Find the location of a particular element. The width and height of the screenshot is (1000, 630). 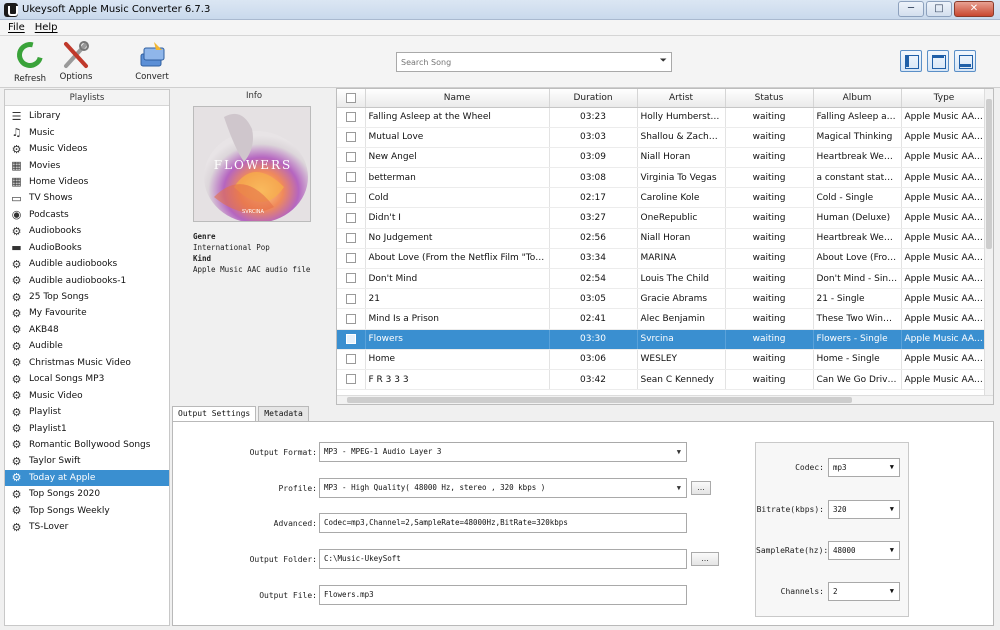

menu-file: File is located at coordinates (16, 27).